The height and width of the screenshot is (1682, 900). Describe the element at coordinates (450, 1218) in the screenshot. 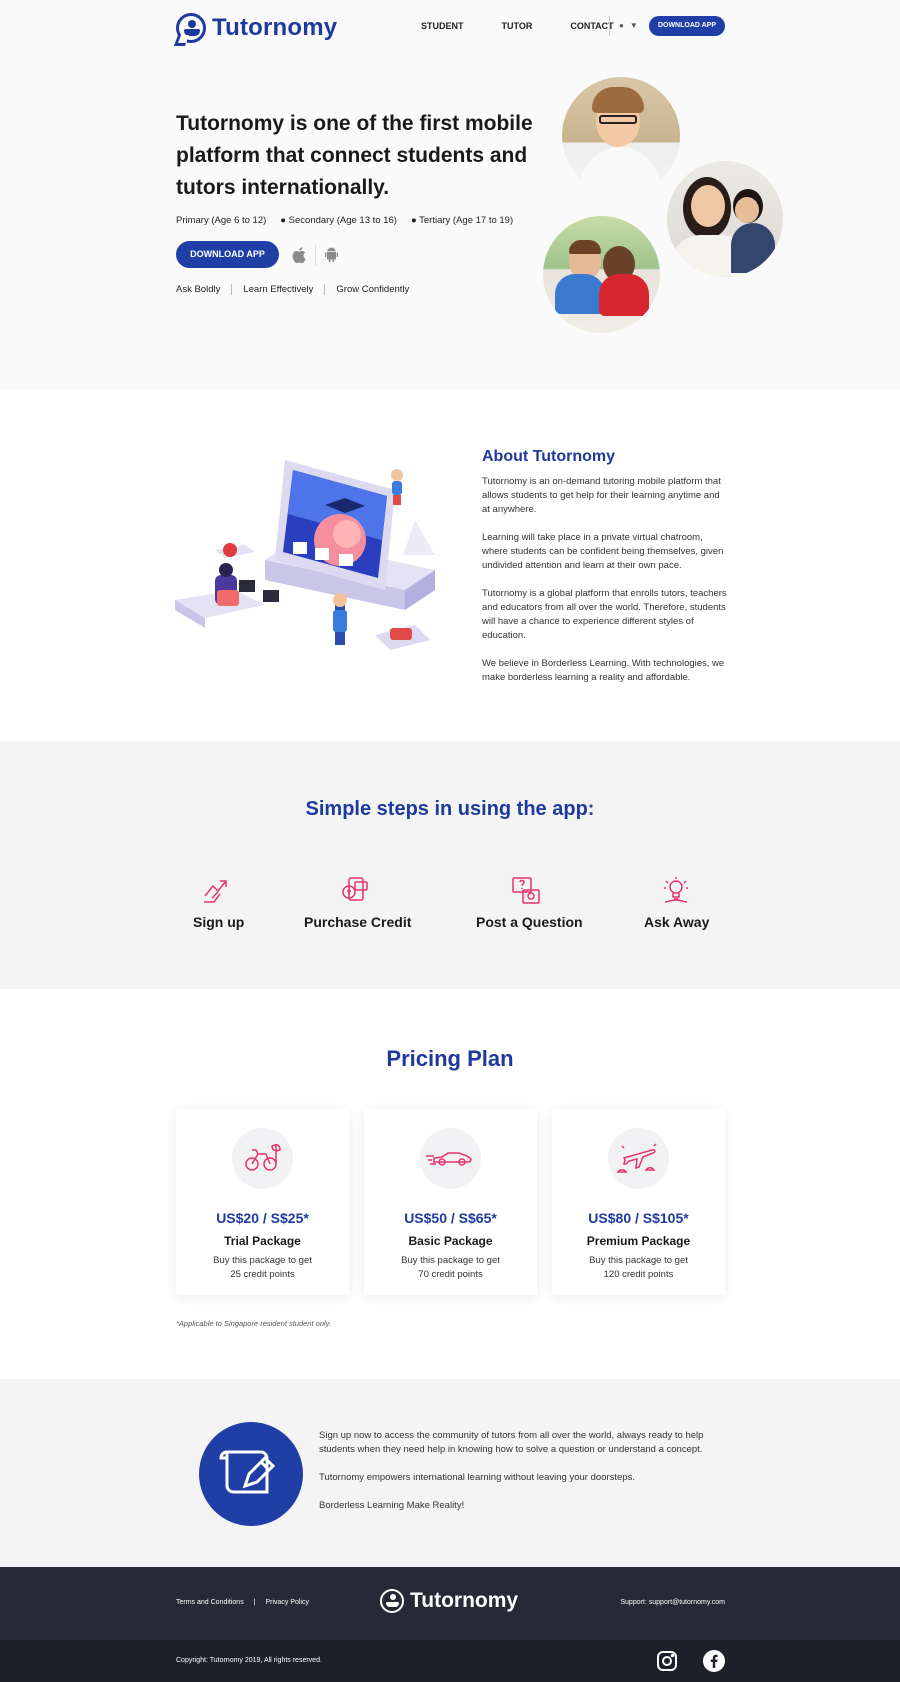

I see `plan-price: US$50 / S$65*` at that location.